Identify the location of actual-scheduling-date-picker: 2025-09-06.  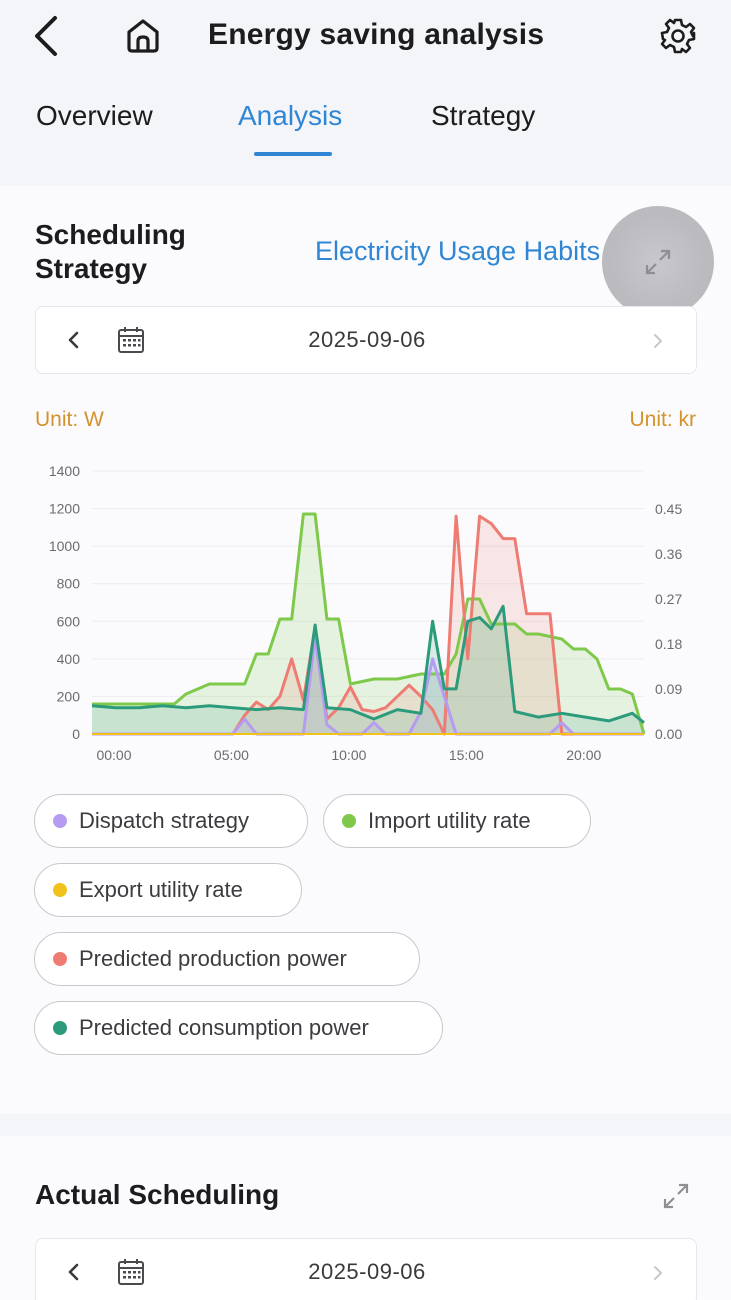
(366, 1269).